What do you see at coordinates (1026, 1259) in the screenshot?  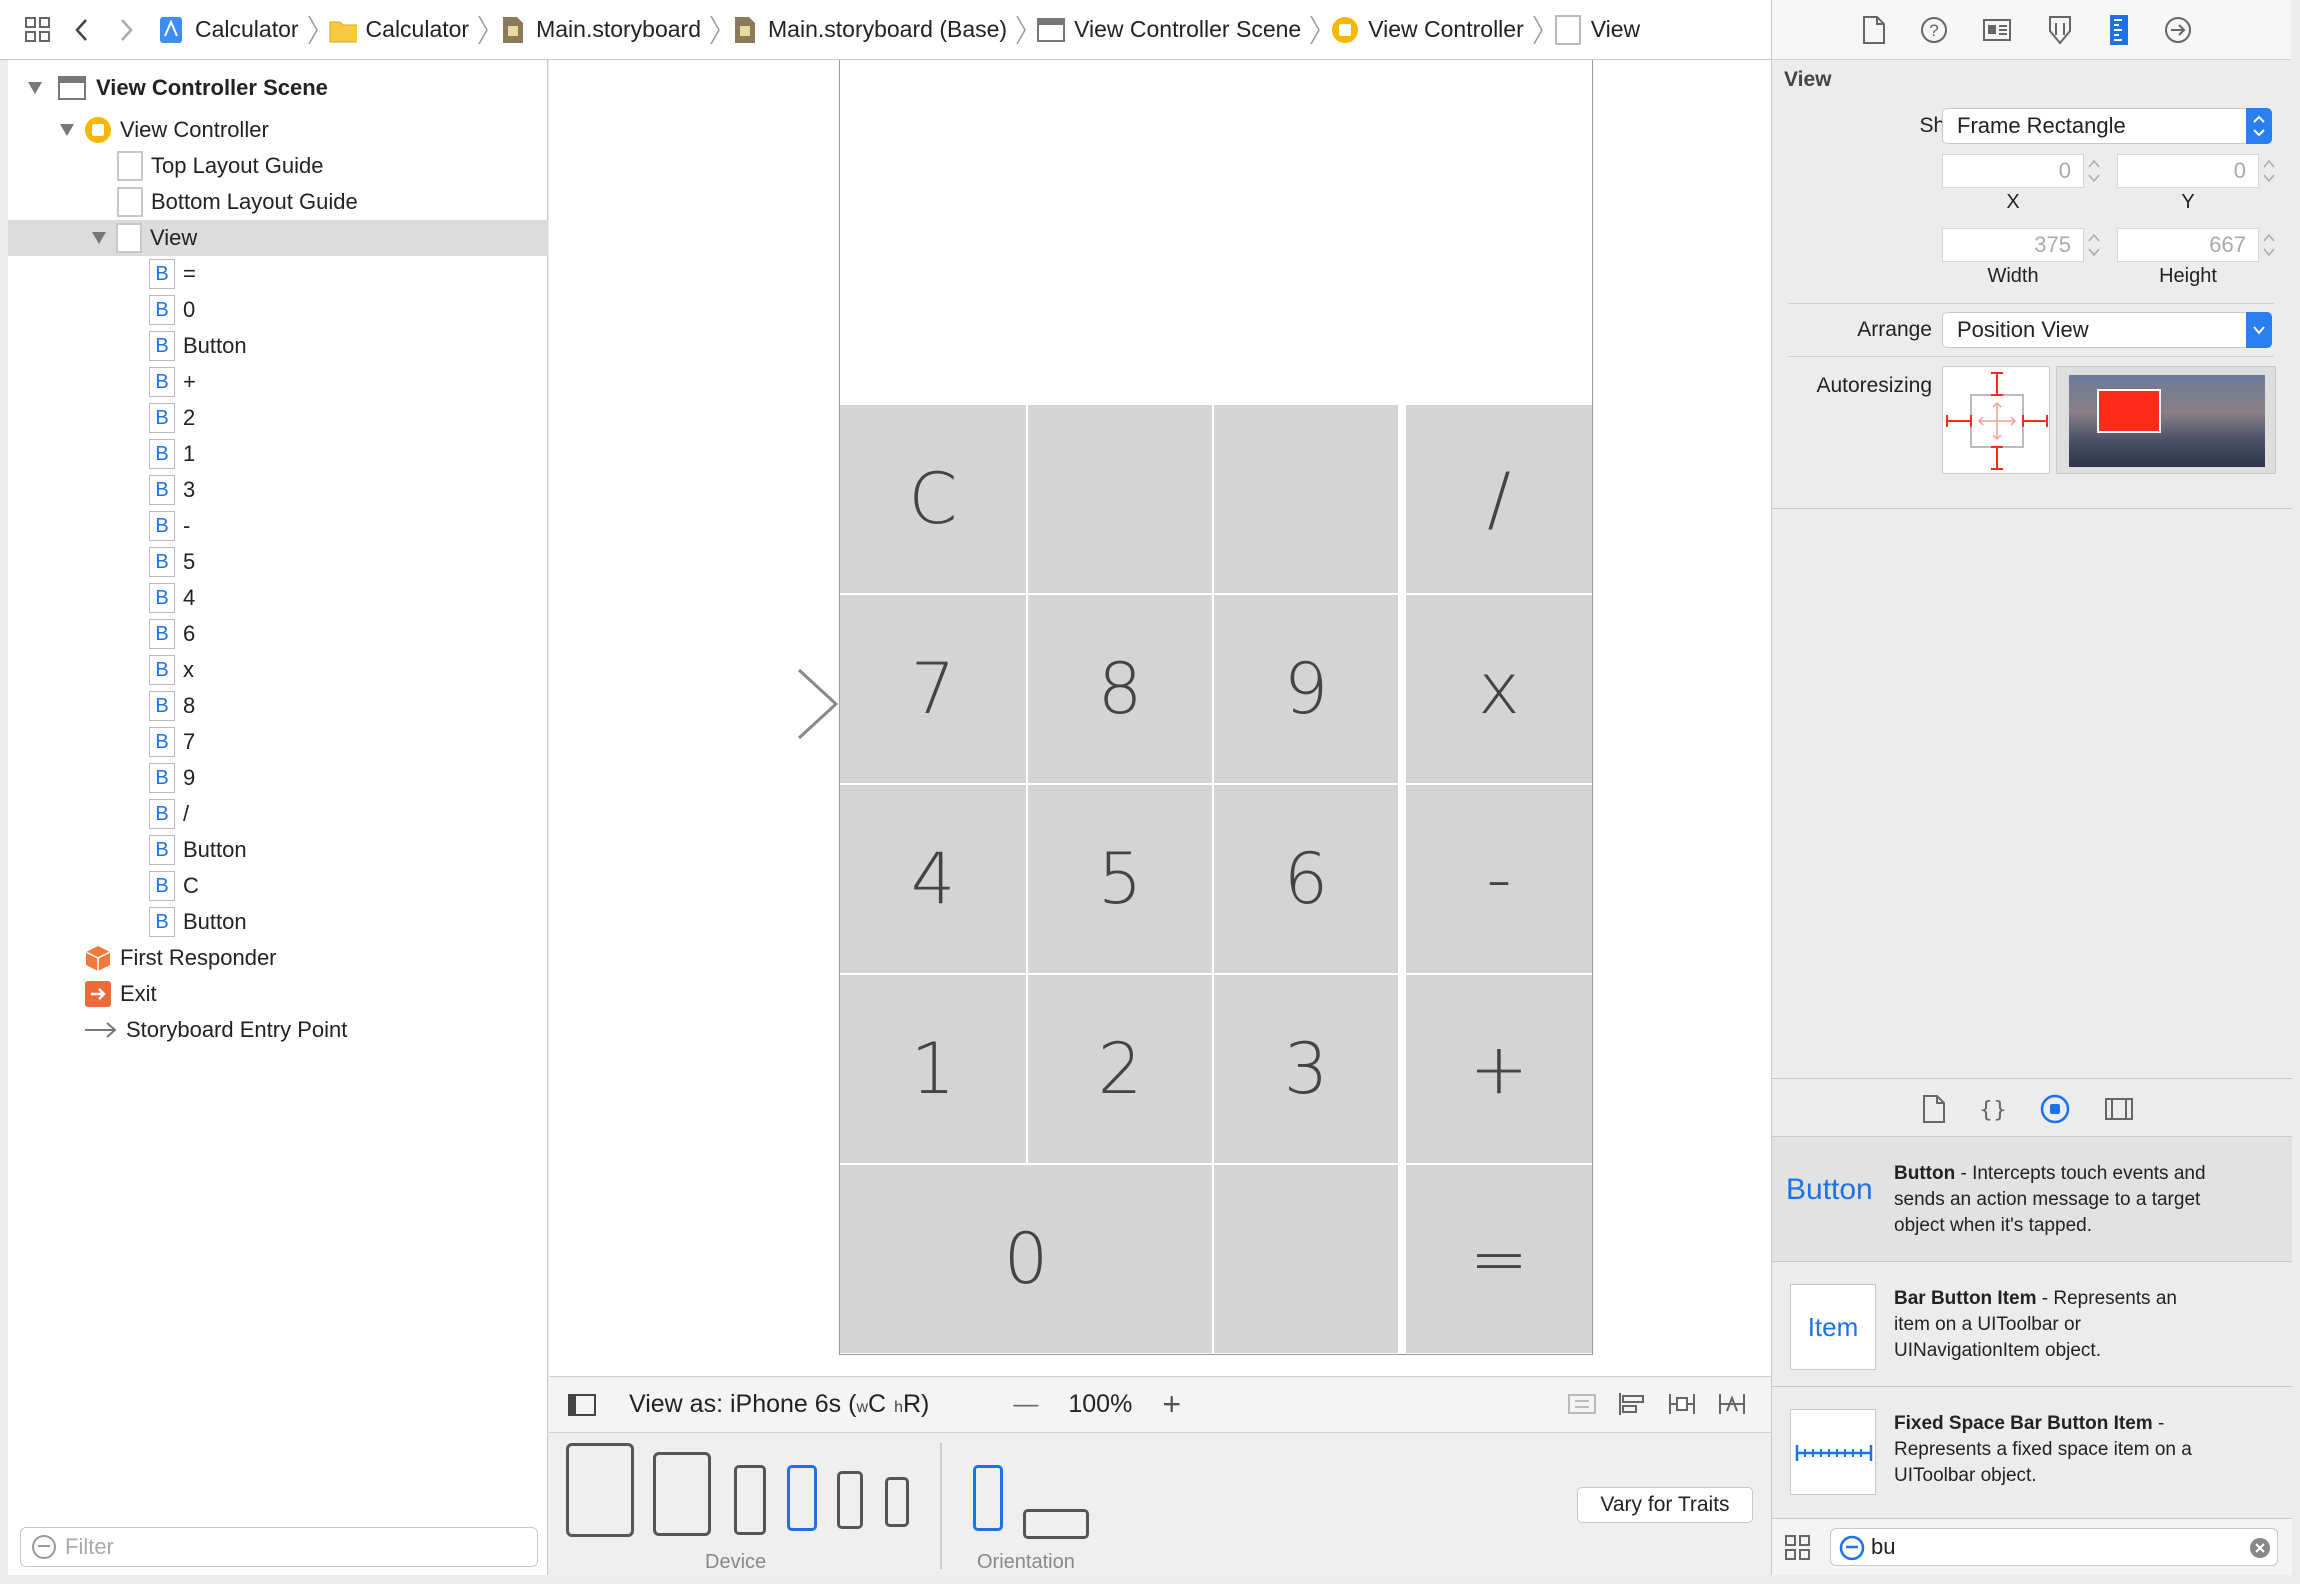 I see `calc-button: 0` at bounding box center [1026, 1259].